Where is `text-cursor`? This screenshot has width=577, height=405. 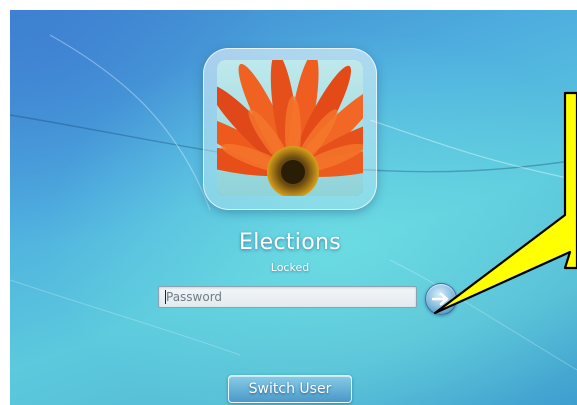
text-cursor is located at coordinates (165, 297).